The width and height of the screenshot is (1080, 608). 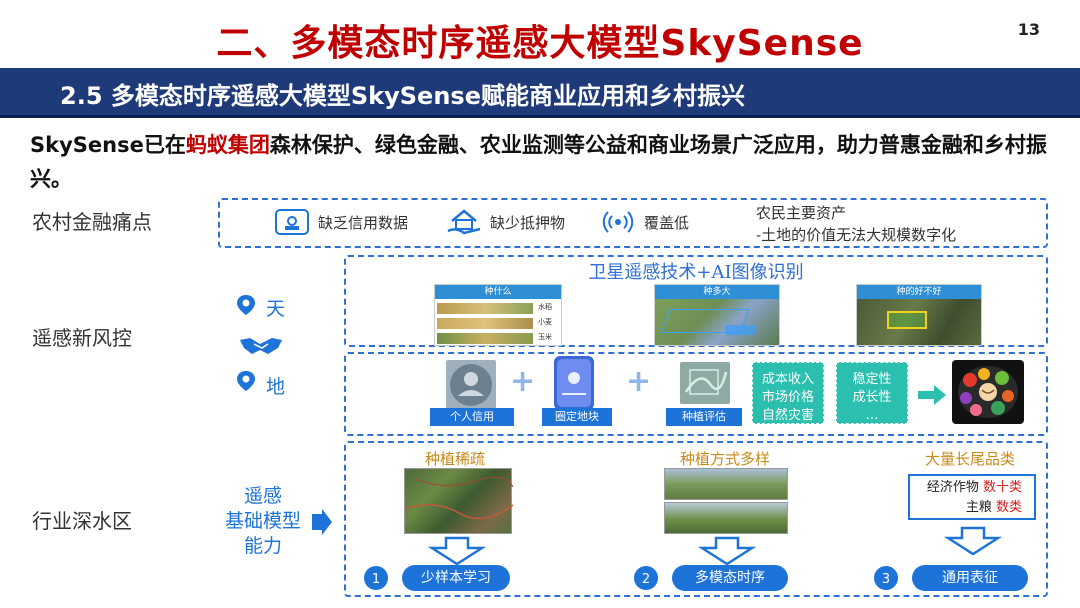 What do you see at coordinates (856, 235) in the screenshot?
I see `assets-line2: -土地的价值无法大规模数字化` at bounding box center [856, 235].